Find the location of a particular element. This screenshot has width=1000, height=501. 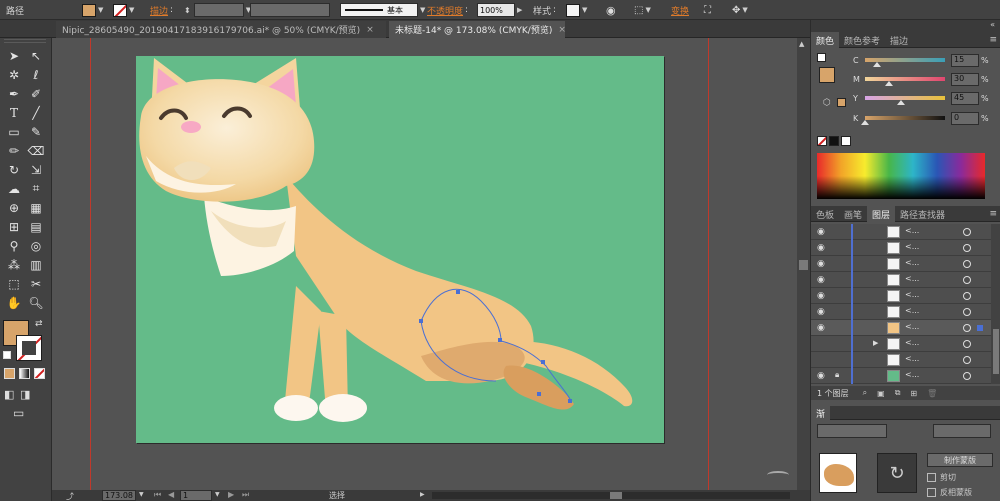

dock-header: « is located at coordinates (905, 26).